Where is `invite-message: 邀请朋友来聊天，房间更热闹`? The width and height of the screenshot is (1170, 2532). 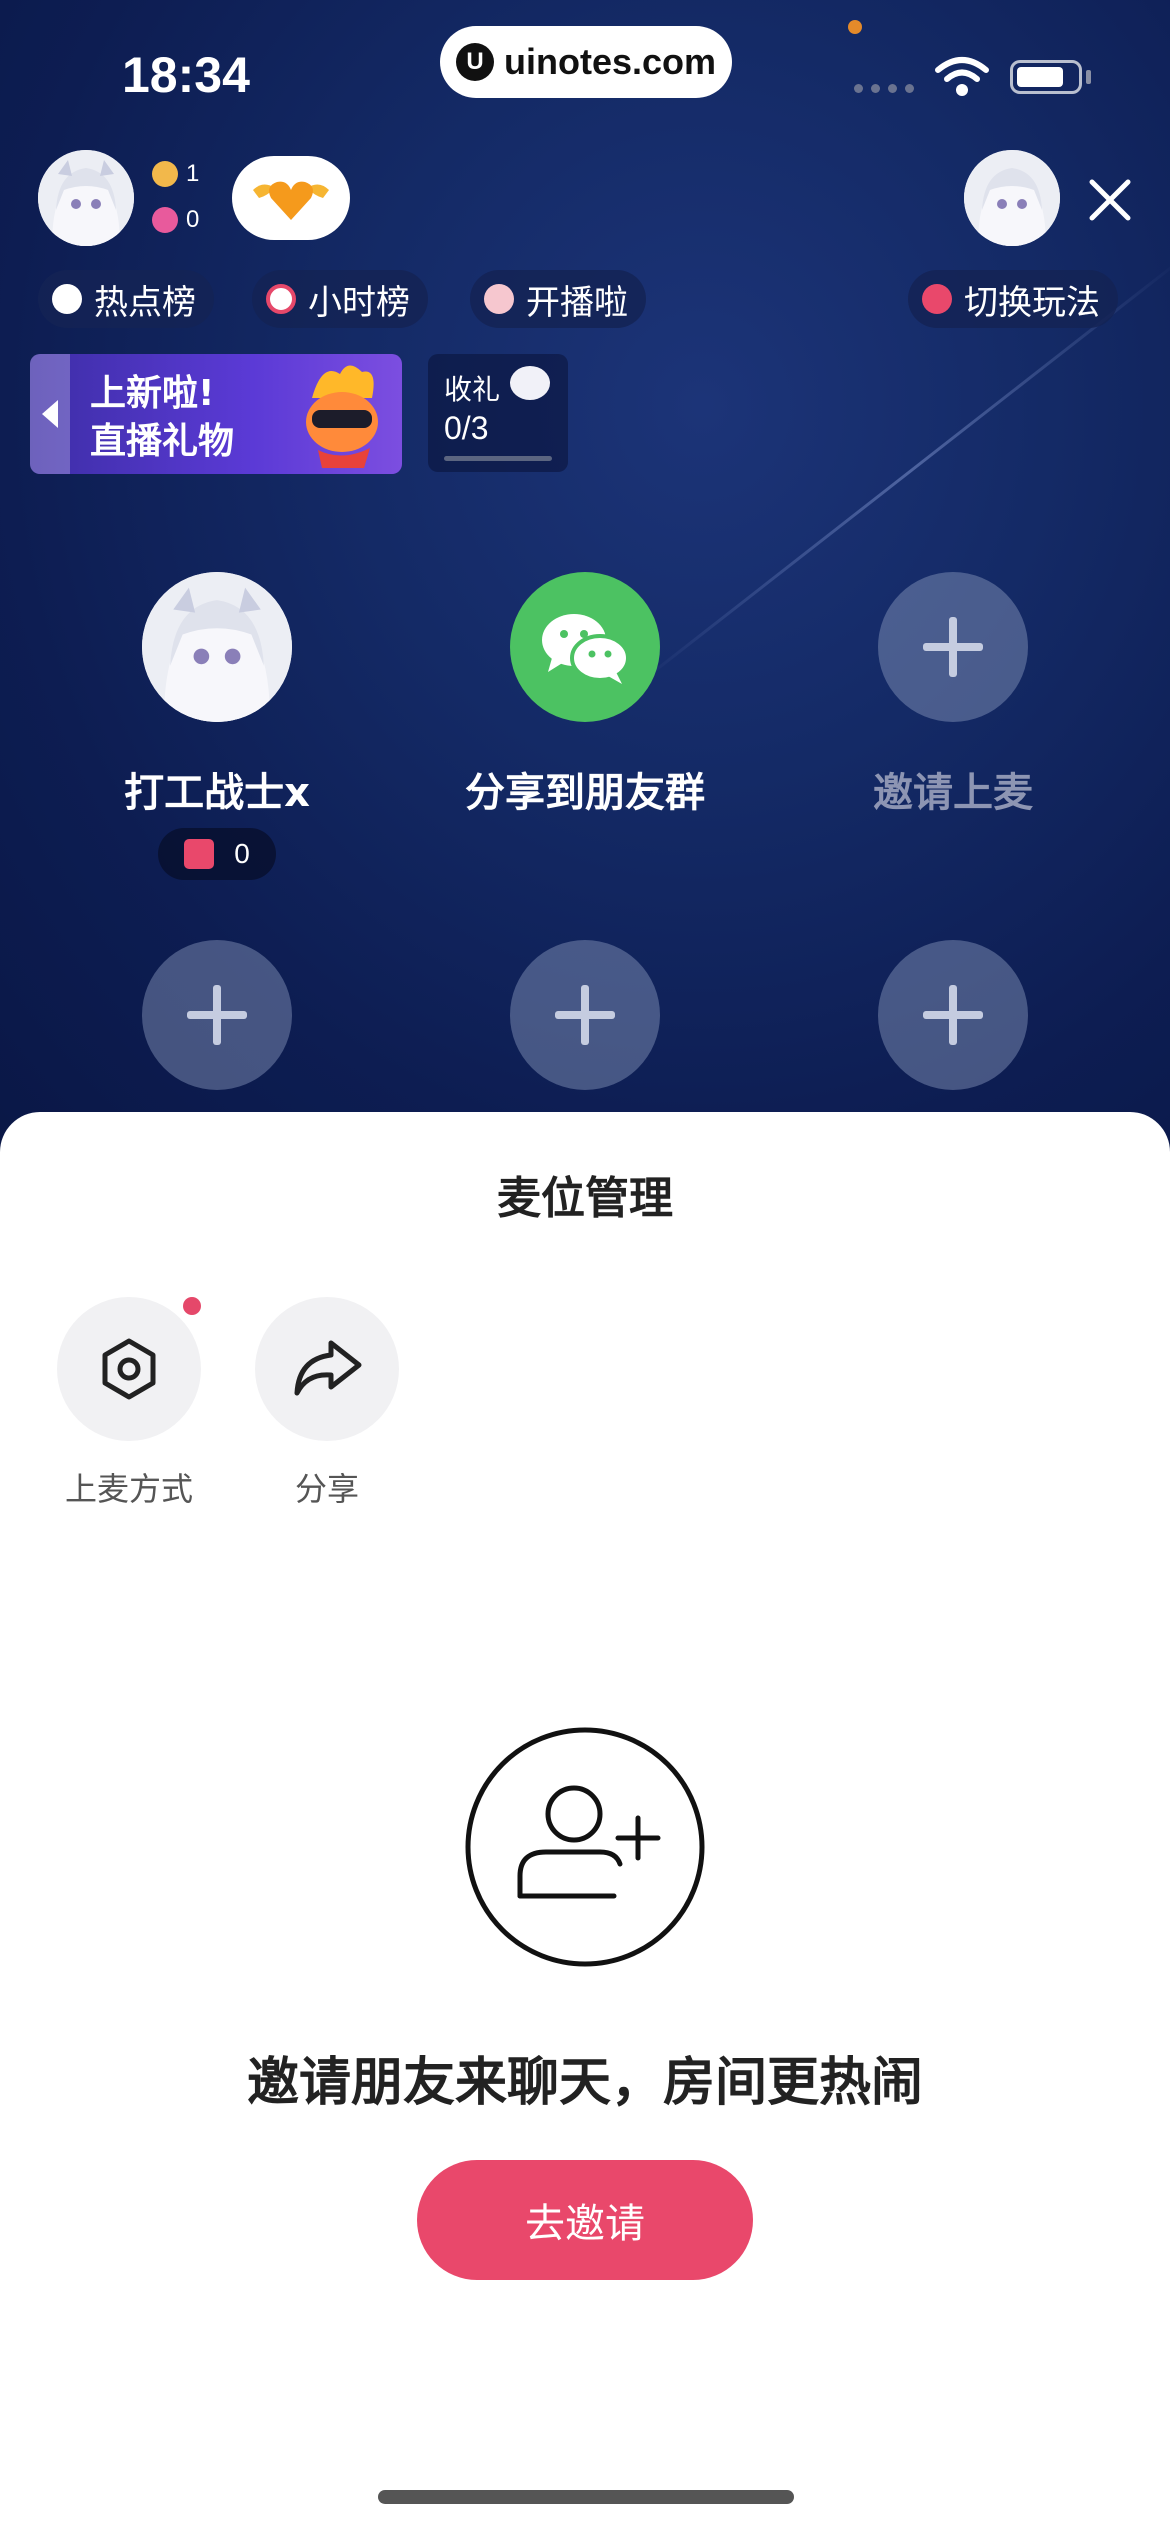 invite-message: 邀请朋友来聊天，房间更热闹 is located at coordinates (584, 2083).